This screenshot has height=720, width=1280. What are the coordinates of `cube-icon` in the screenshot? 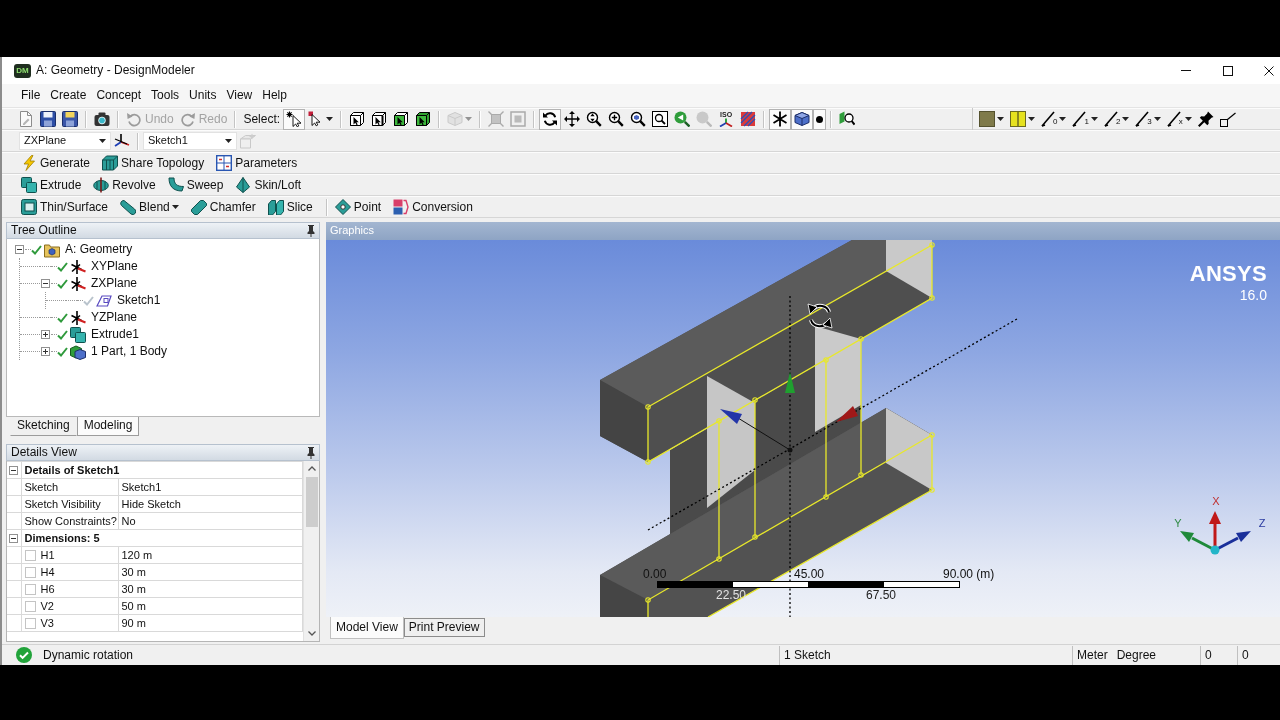 It's located at (78, 351).